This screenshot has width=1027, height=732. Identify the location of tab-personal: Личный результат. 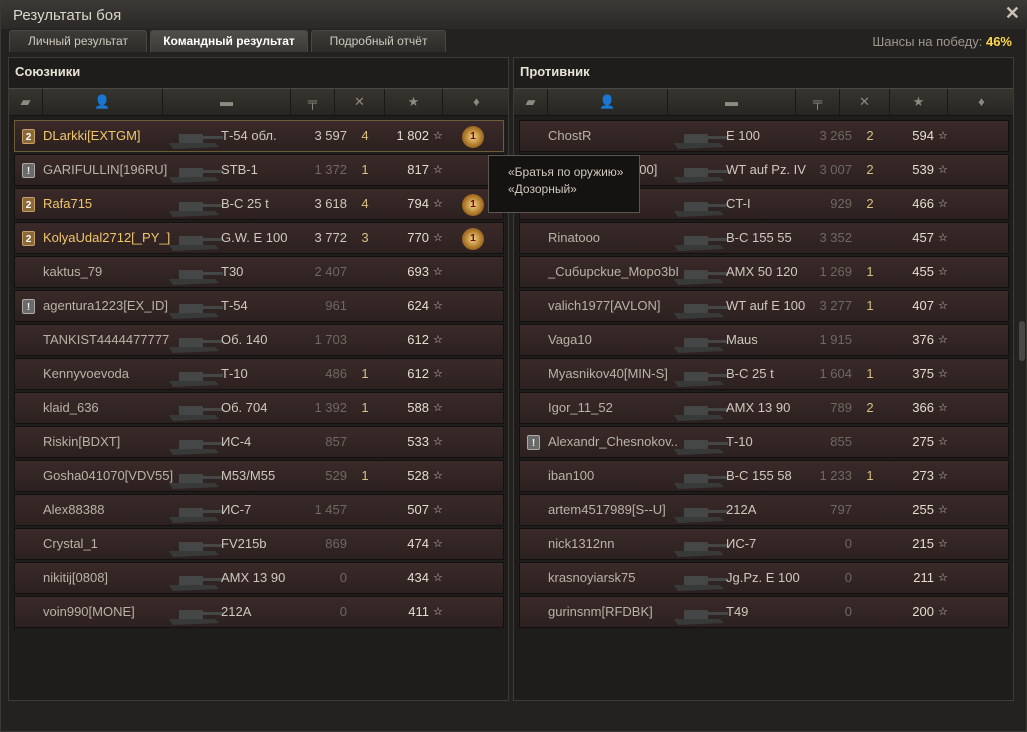
(78, 41).